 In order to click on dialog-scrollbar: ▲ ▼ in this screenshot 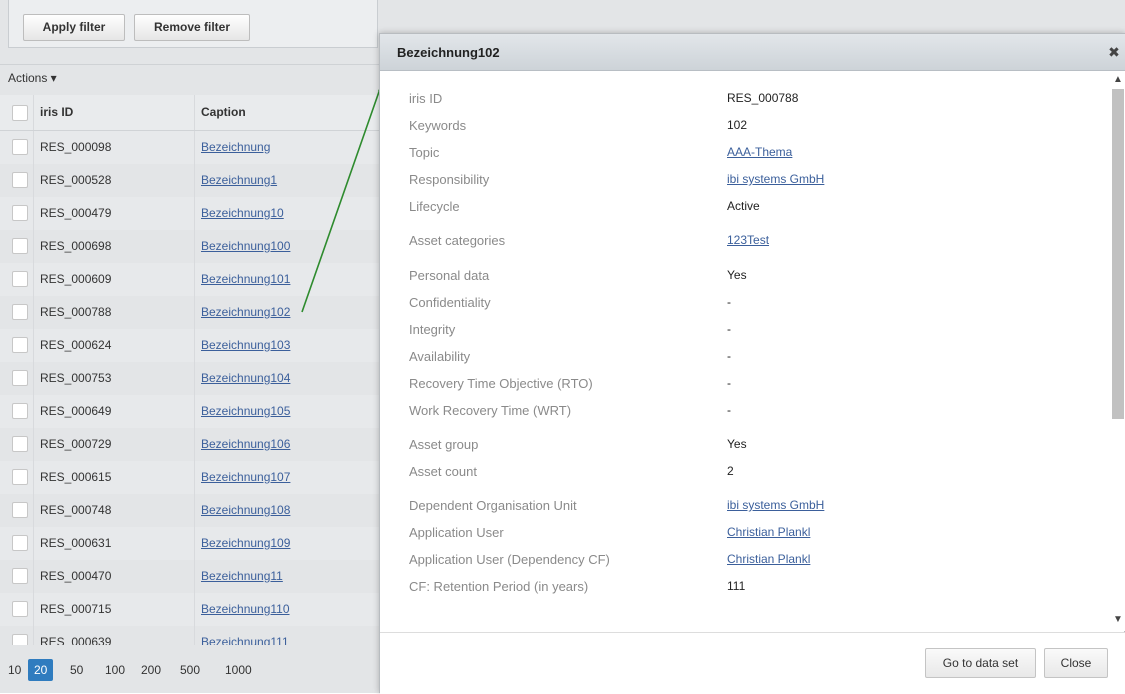, I will do `click(1117, 351)`.